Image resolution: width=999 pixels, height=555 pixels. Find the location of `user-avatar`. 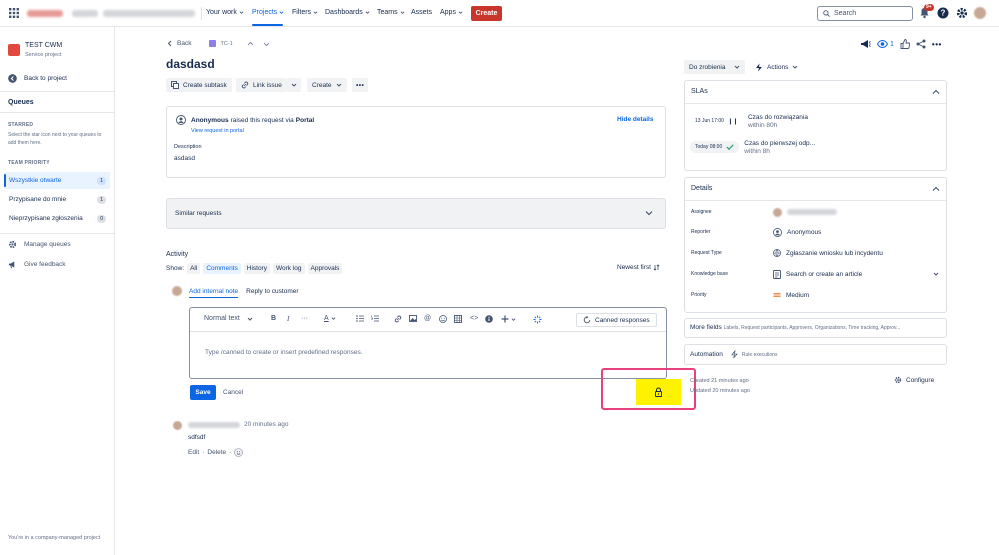

user-avatar is located at coordinates (980, 13).